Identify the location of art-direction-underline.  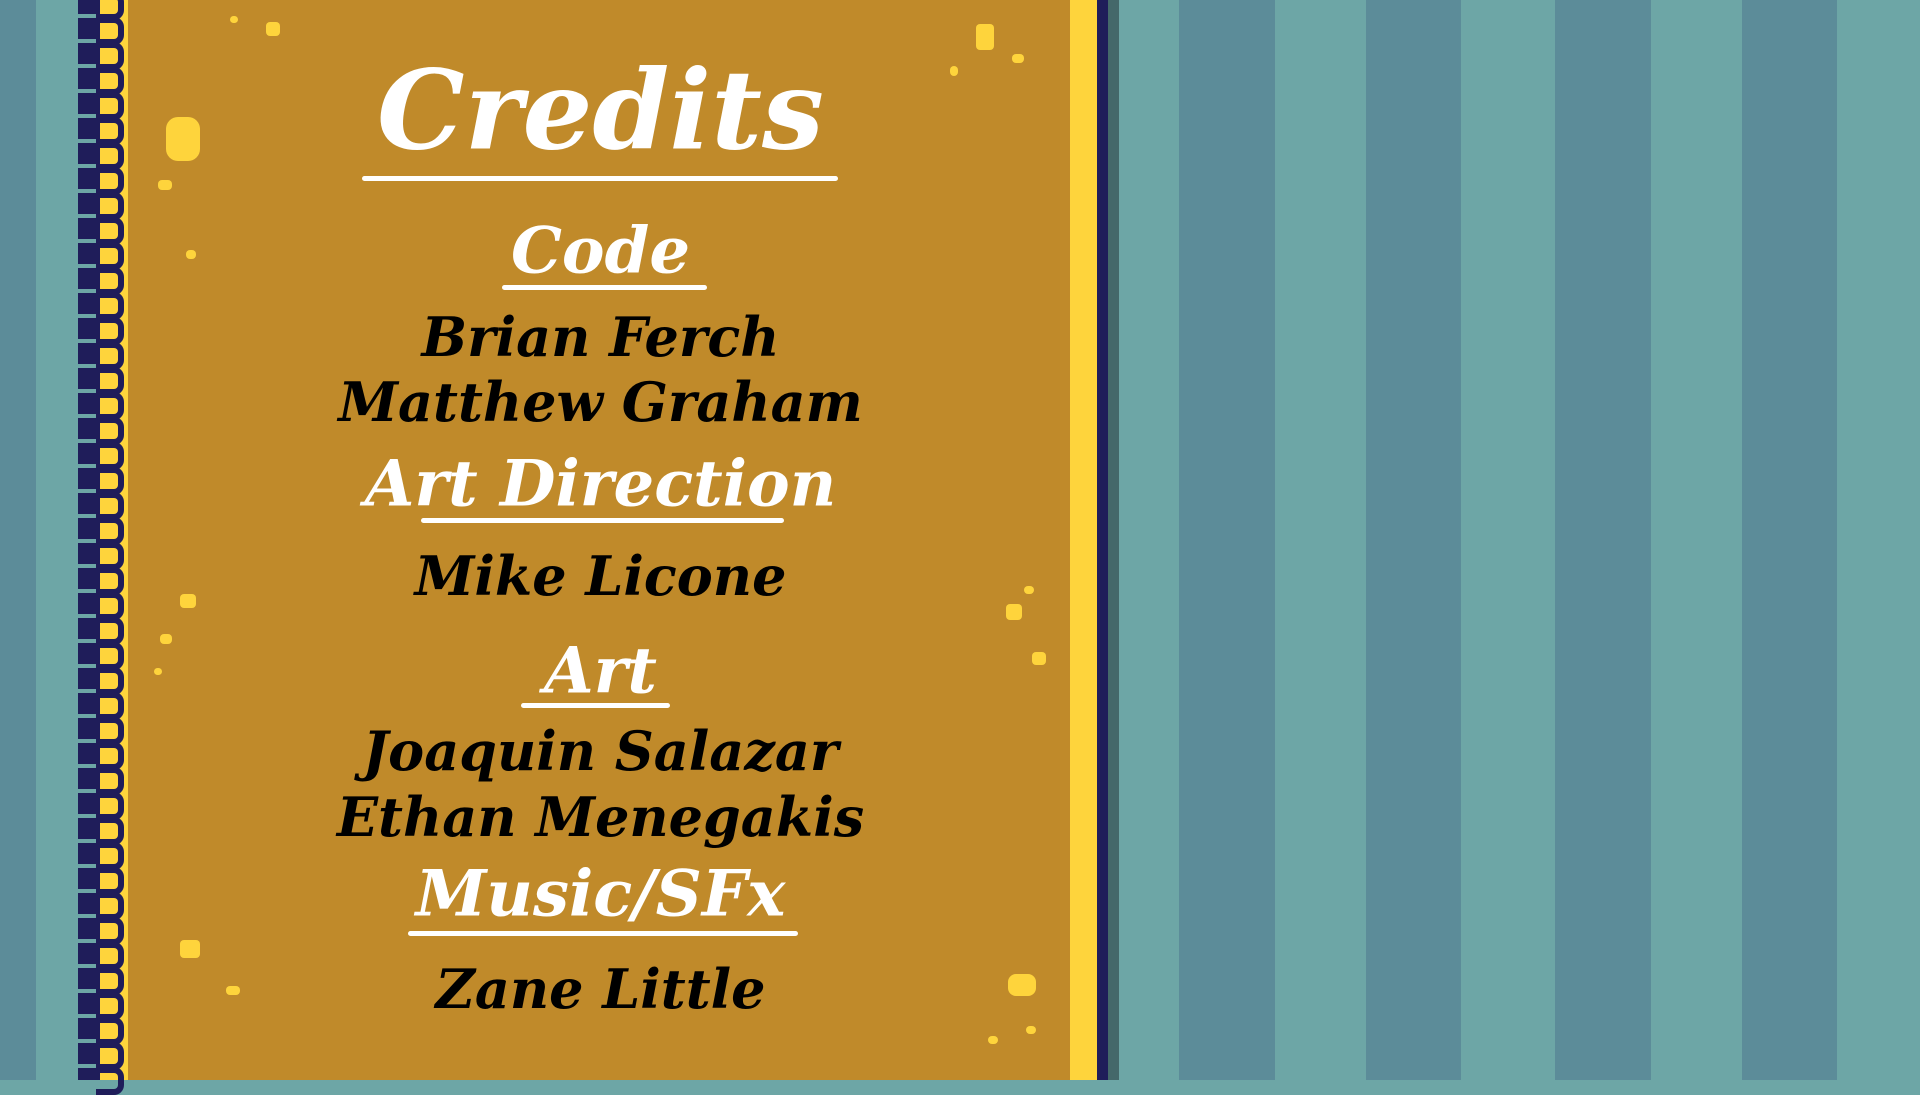
(602, 520).